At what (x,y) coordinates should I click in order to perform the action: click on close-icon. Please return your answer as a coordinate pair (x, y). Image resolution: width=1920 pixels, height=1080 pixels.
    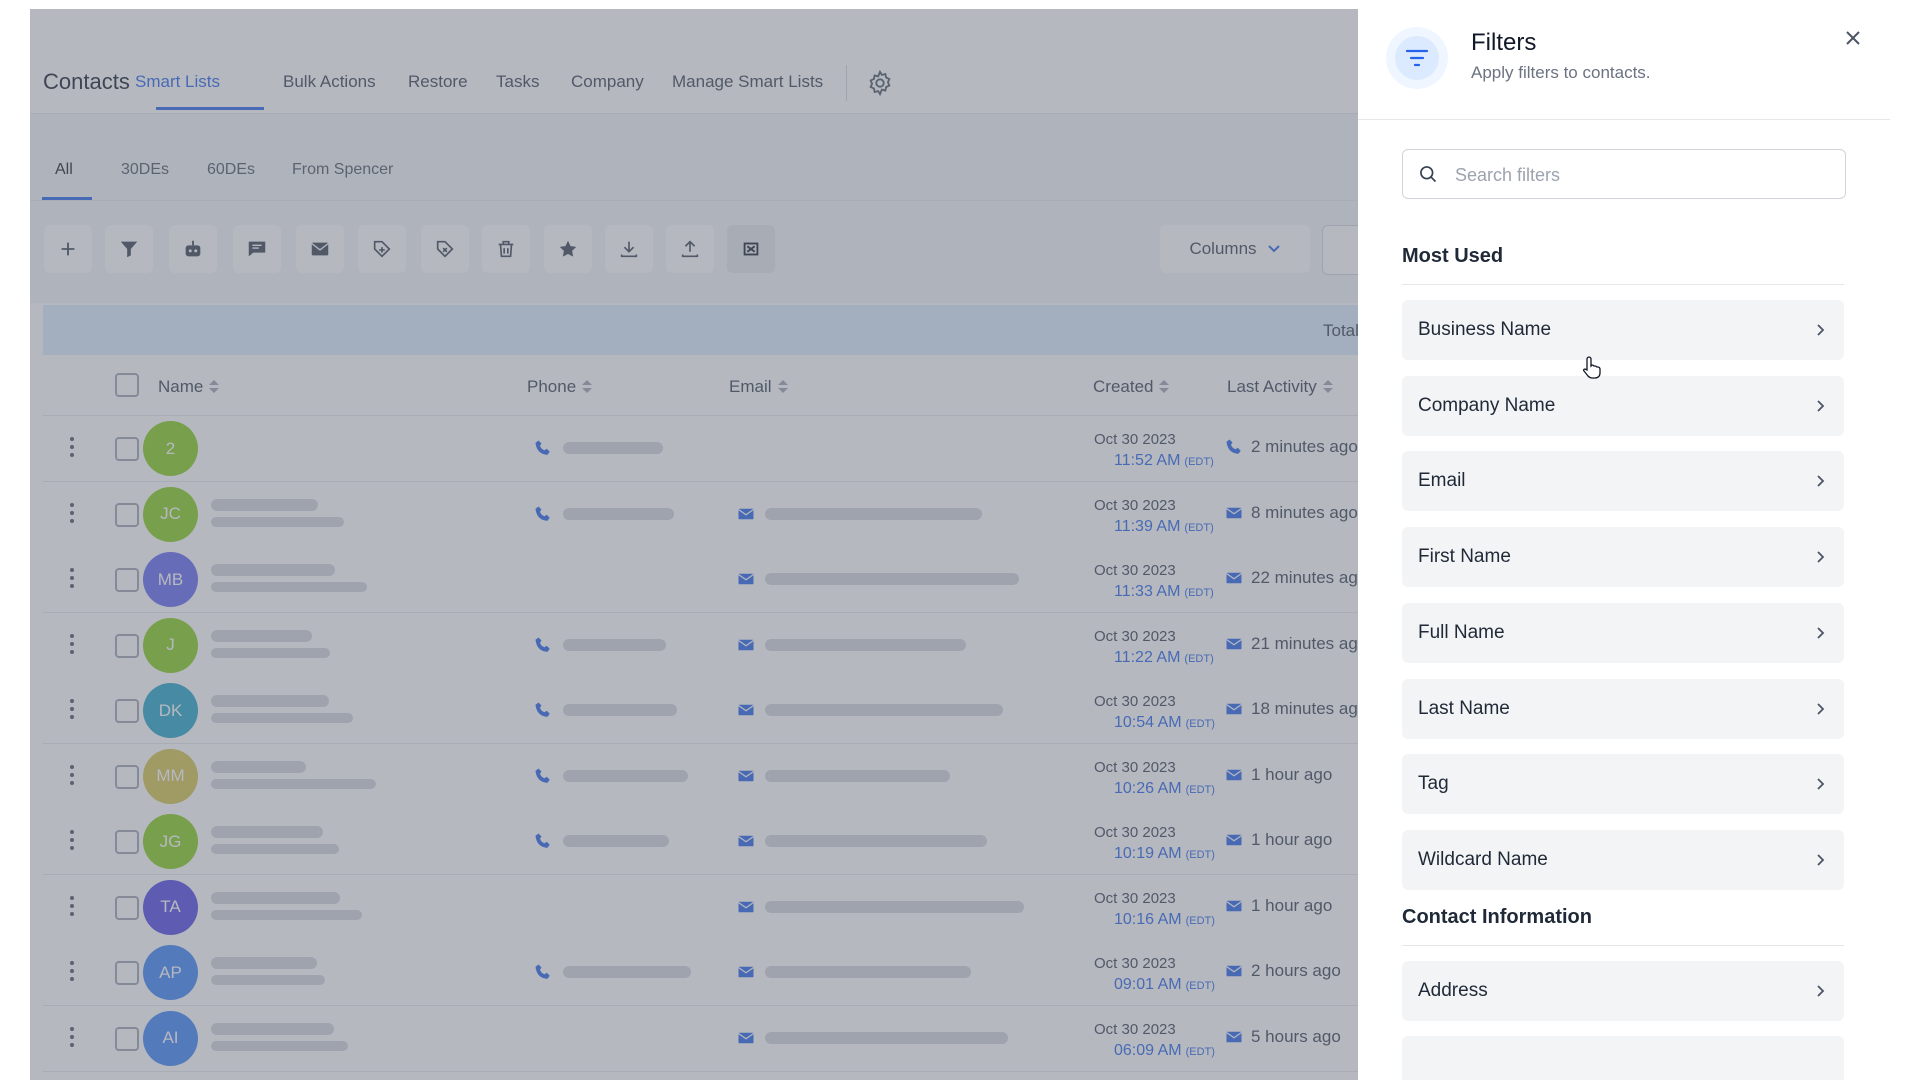
    Looking at the image, I should click on (1853, 38).